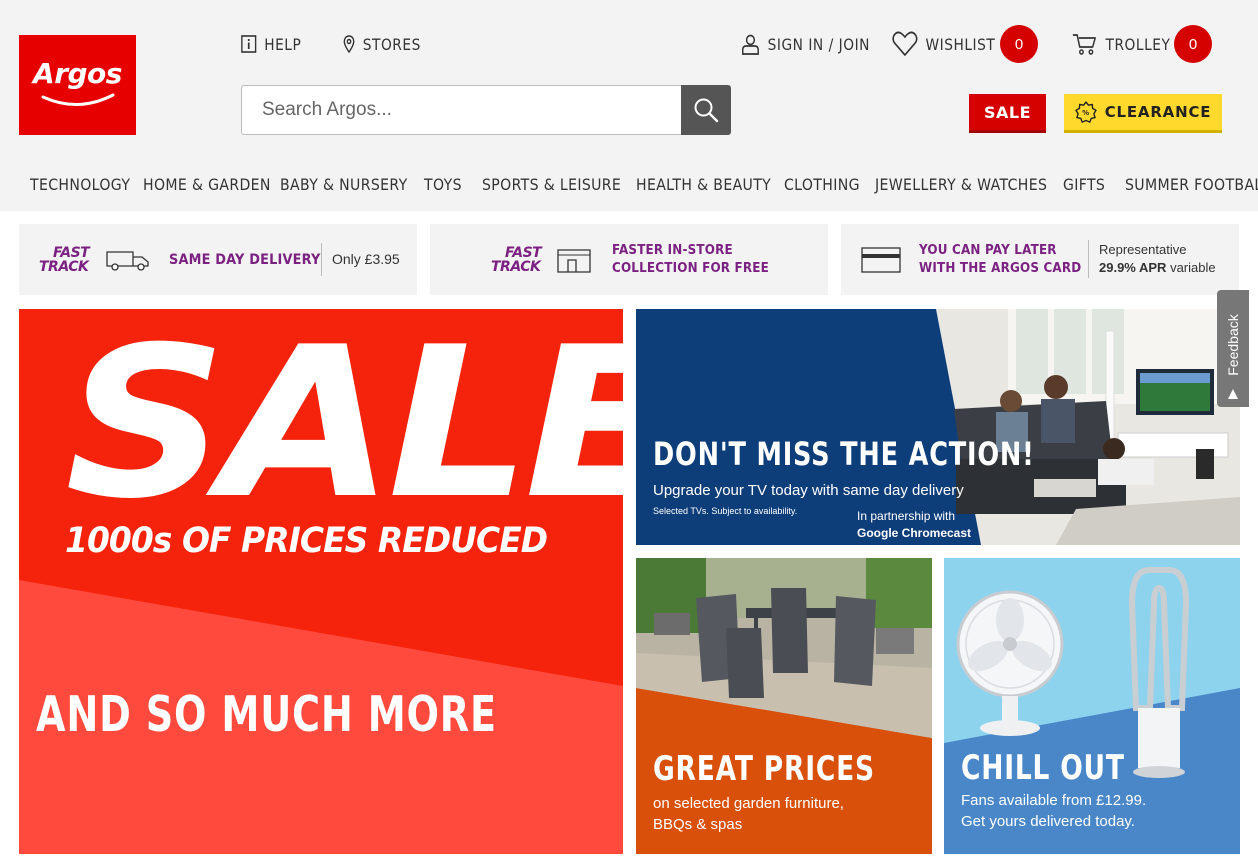 This screenshot has height=861, width=1258. Describe the element at coordinates (725, 511) in the screenshot. I see `tv-promo-smallprint: Selected TVs. Subject to availability.` at that location.